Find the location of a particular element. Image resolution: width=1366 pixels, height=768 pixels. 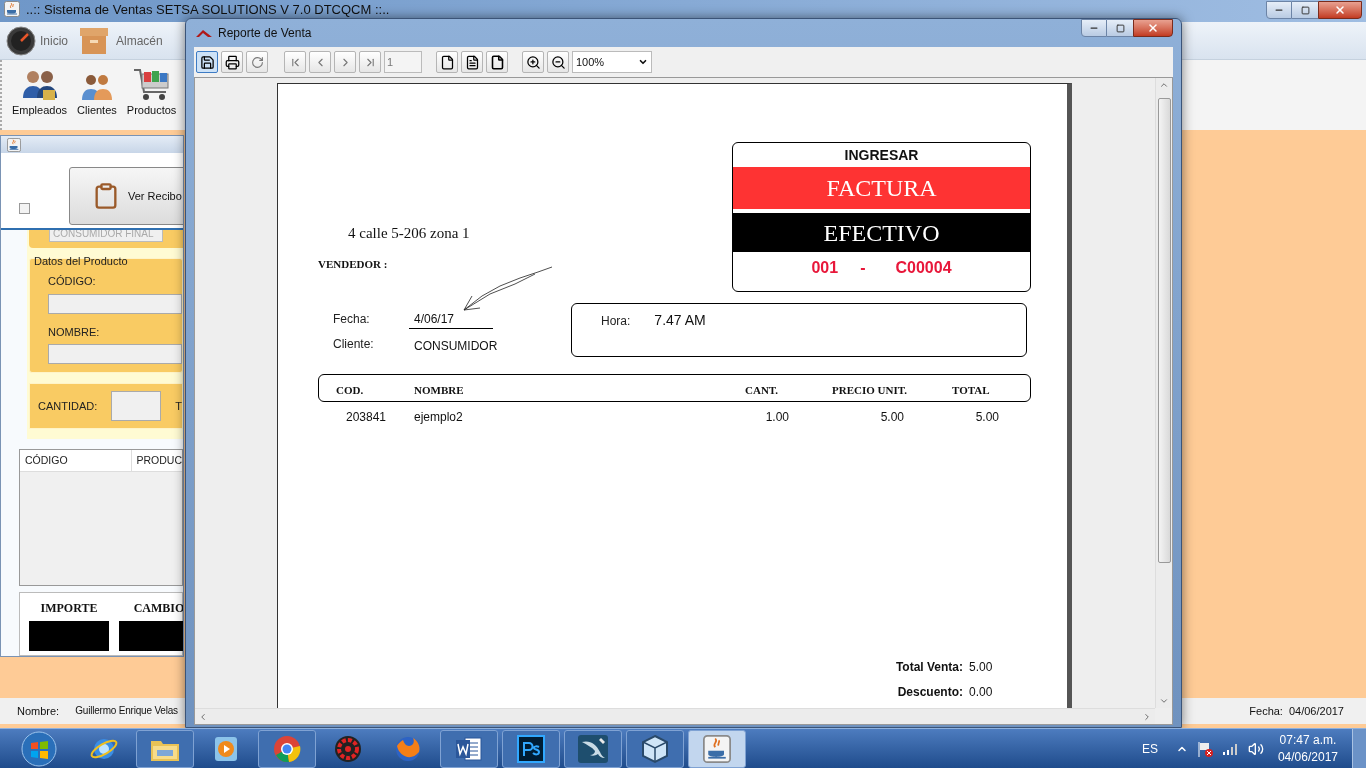

address: 4 calle 5-206 zona 1 is located at coordinates (409, 233).